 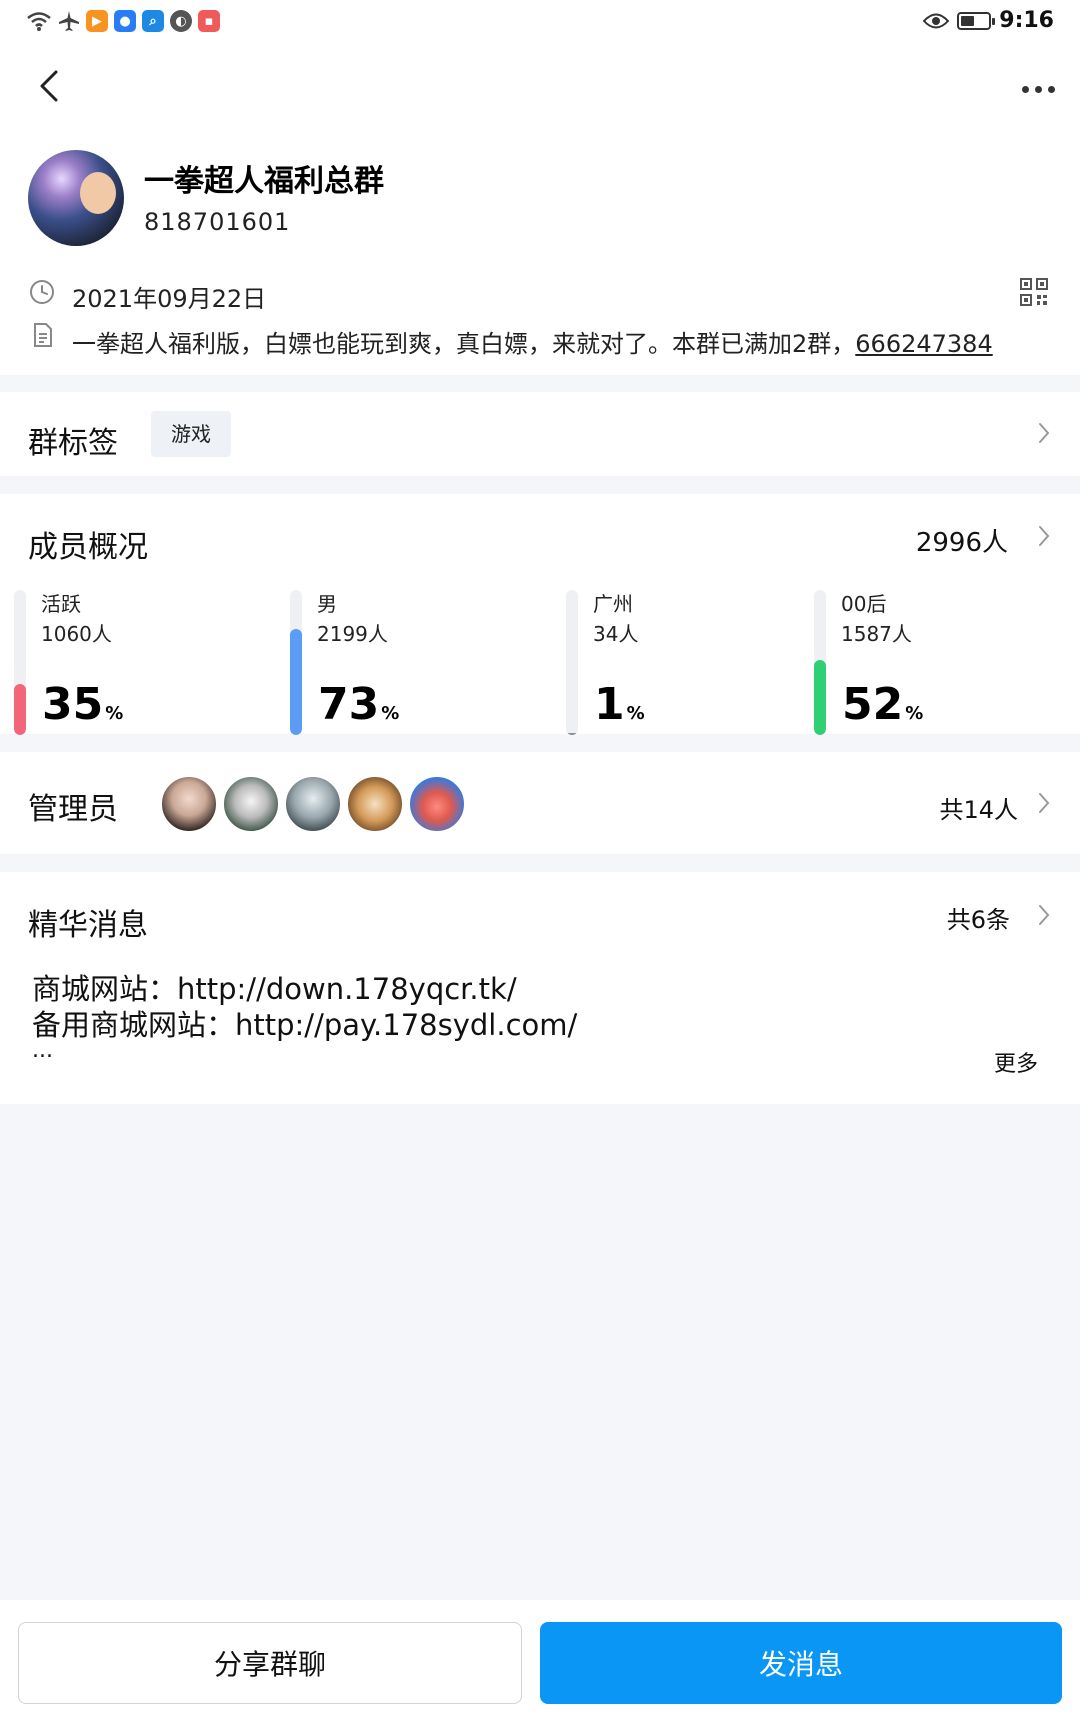 What do you see at coordinates (616, 634) in the screenshot?
I see `stat-count: 34人` at bounding box center [616, 634].